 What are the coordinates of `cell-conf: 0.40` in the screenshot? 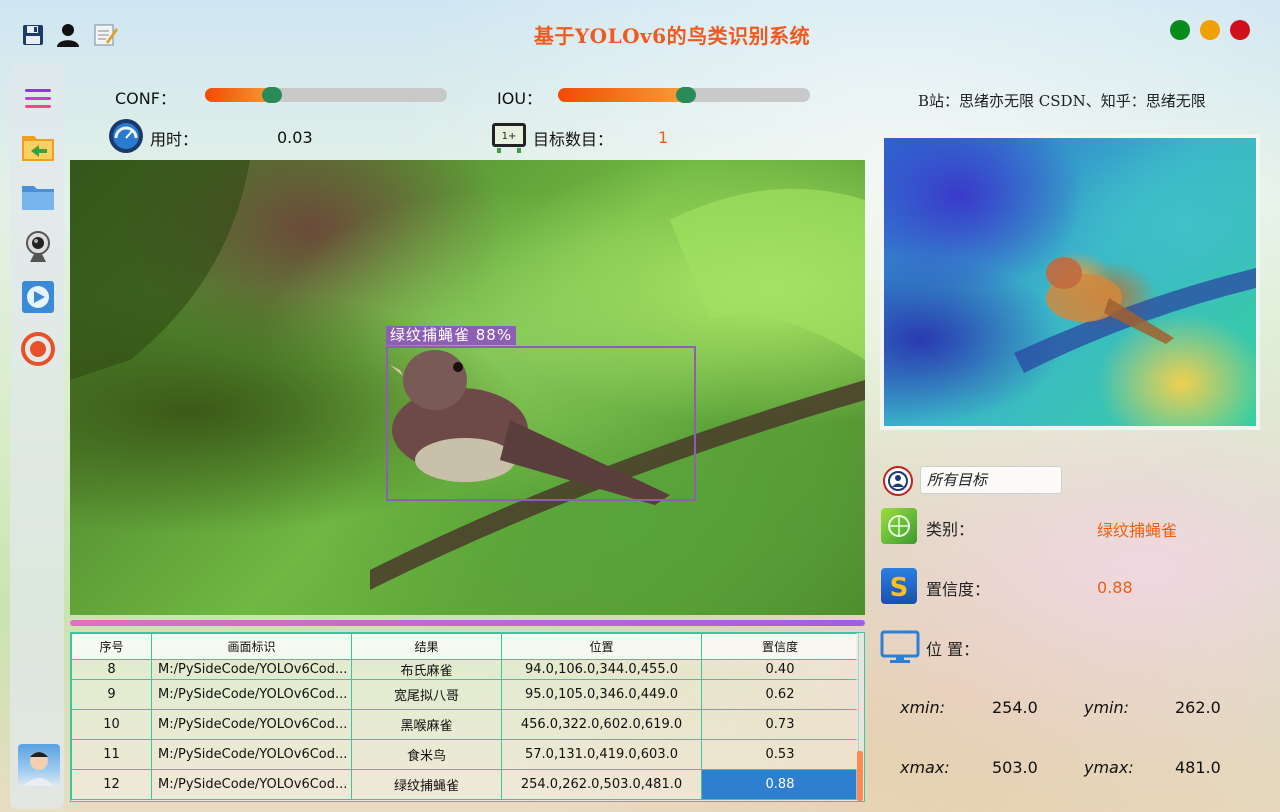 It's located at (780, 669).